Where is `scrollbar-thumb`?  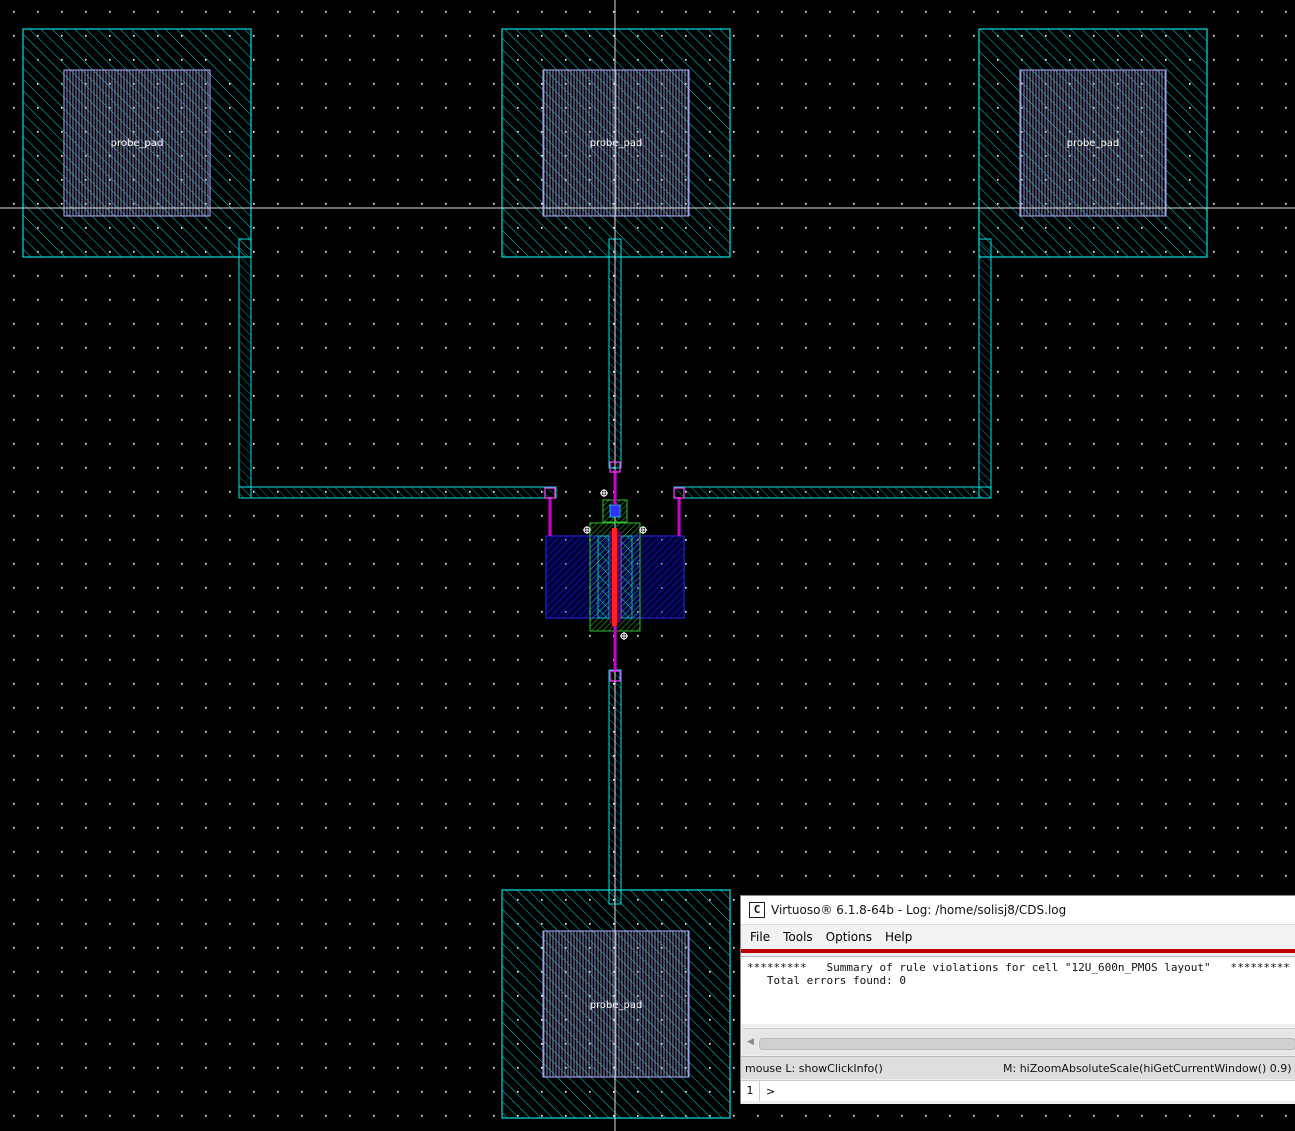
scrollbar-thumb is located at coordinates (1027, 1044).